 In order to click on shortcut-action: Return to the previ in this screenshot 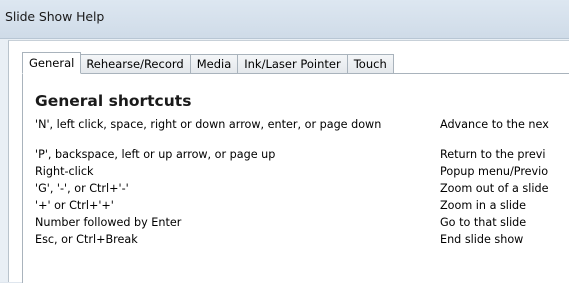, I will do `click(493, 154)`.